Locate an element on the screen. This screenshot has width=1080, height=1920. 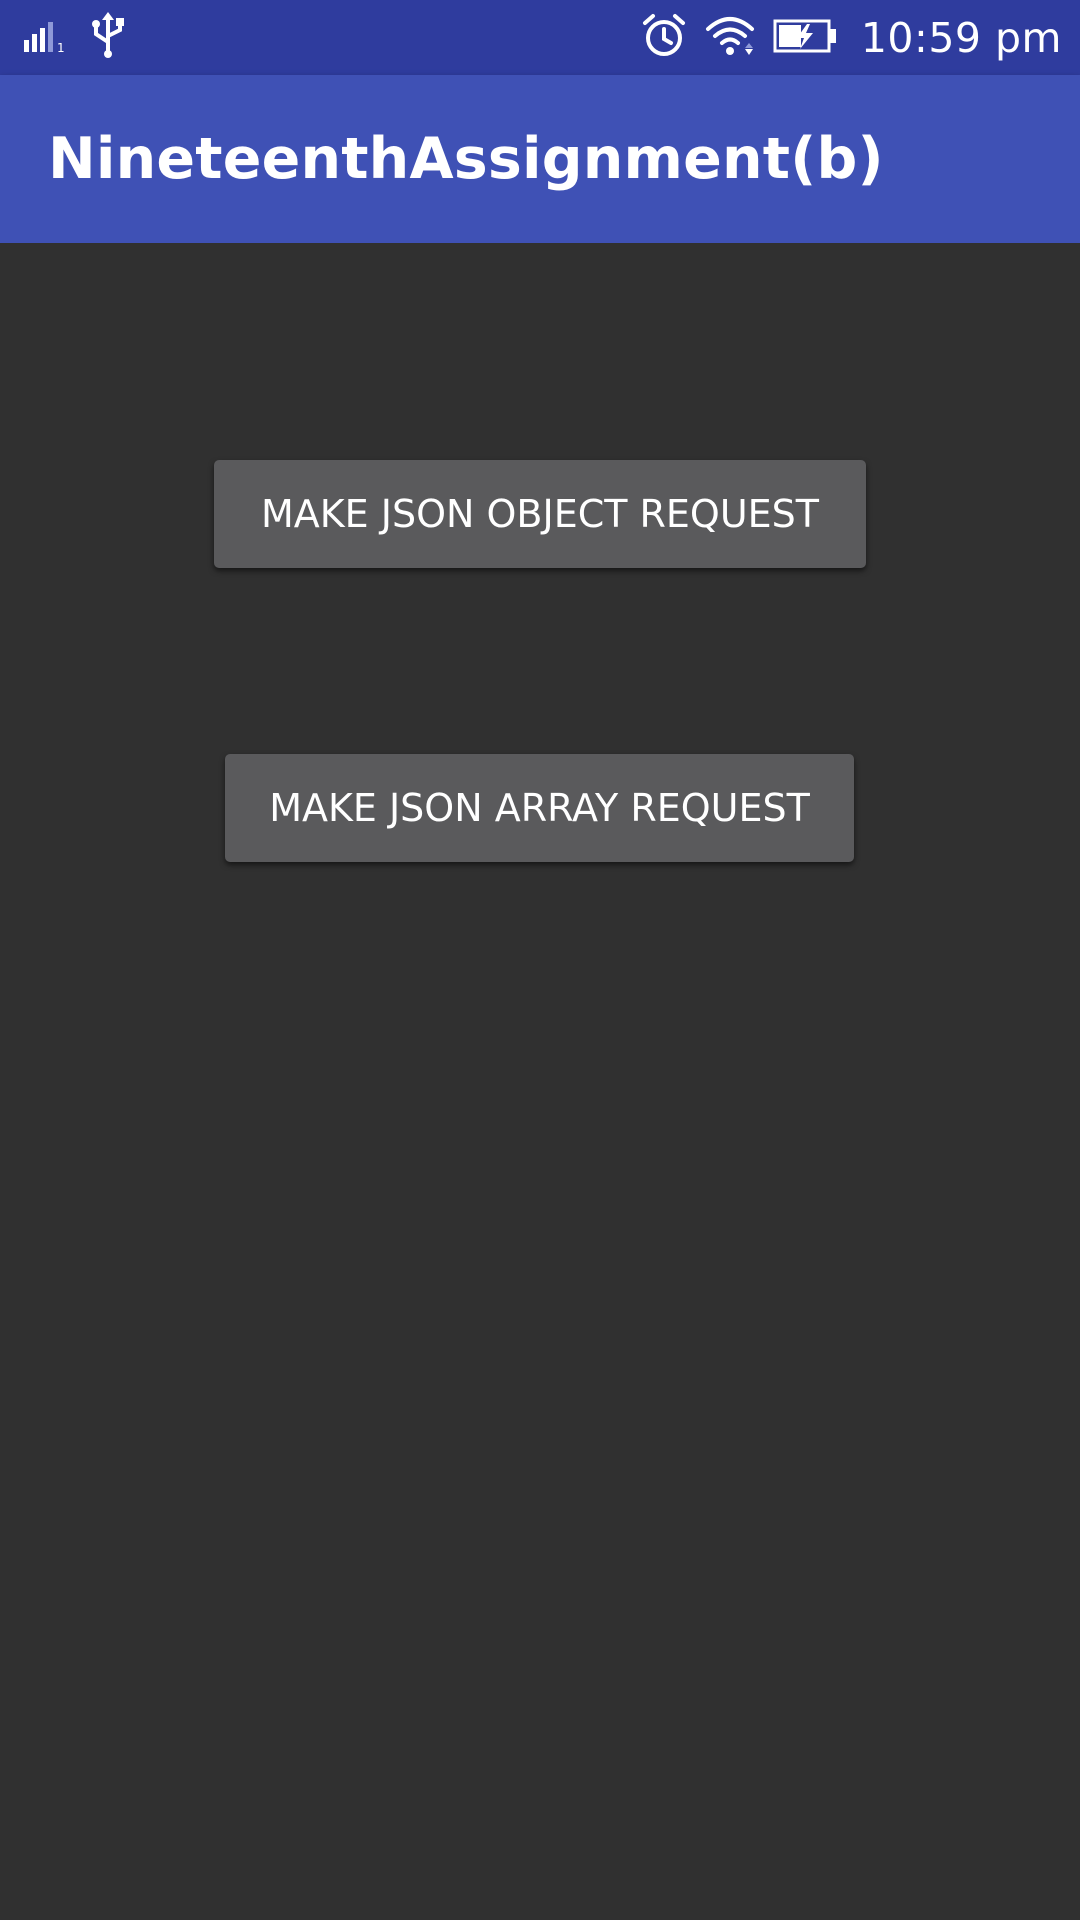
status-left-group: 1 is located at coordinates (76, 38).